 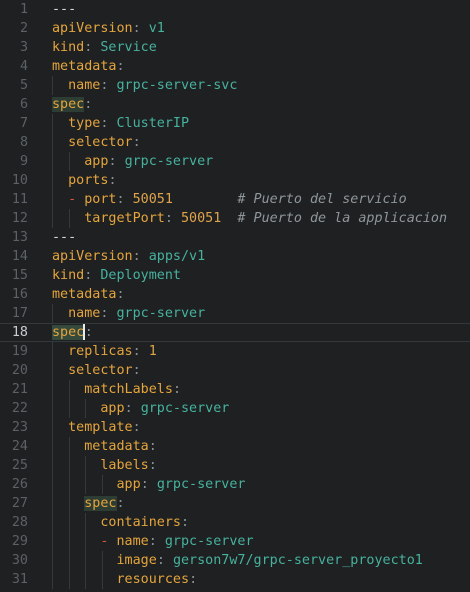 I want to click on line-number: 13, so click(x=19, y=237).